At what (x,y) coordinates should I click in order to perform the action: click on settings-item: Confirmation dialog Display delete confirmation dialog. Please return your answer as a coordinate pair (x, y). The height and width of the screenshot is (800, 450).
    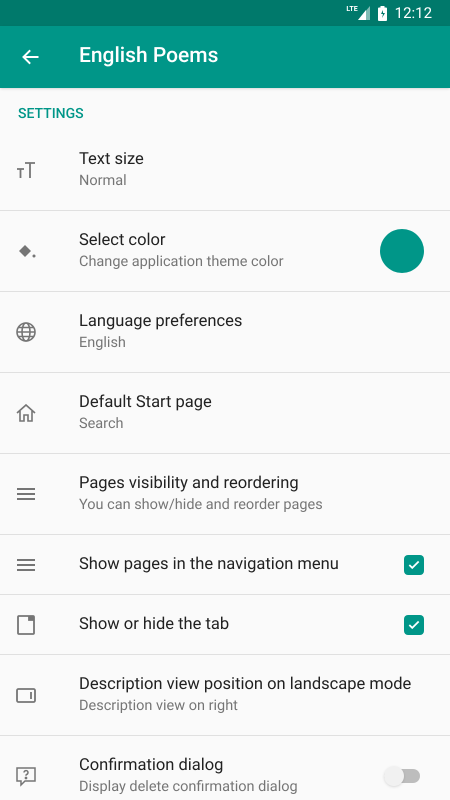
    Looking at the image, I should click on (225, 768).